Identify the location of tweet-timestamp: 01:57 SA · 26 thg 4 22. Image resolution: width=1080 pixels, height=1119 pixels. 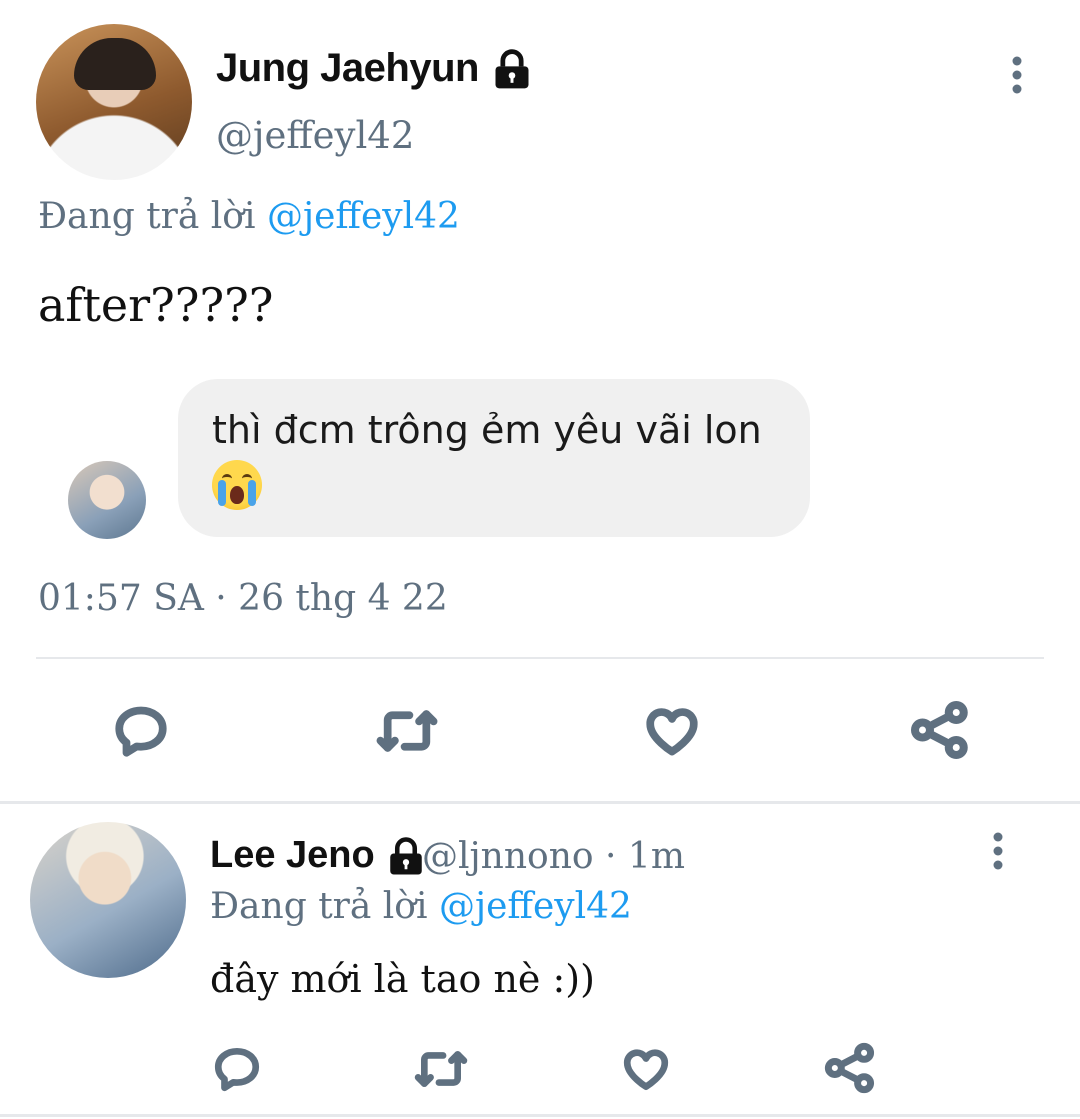
(243, 598).